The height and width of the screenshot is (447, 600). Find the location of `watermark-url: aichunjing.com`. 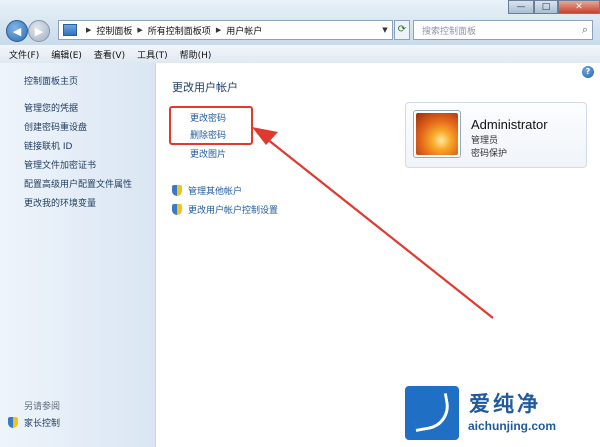

watermark-url: aichunjing.com is located at coordinates (512, 426).